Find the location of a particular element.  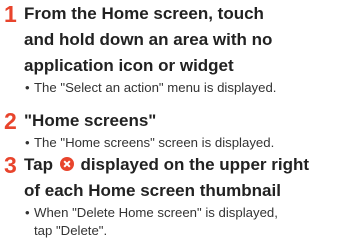

instruction-line: From the Home screen, touch is located at coordinates (144, 13).